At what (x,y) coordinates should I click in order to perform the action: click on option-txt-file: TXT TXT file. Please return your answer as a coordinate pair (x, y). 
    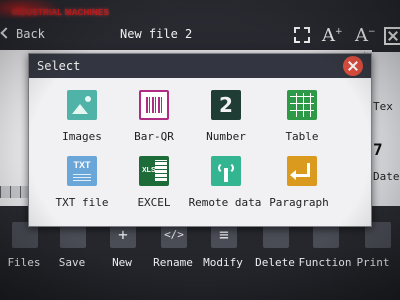
    Looking at the image, I should click on (81, 187).